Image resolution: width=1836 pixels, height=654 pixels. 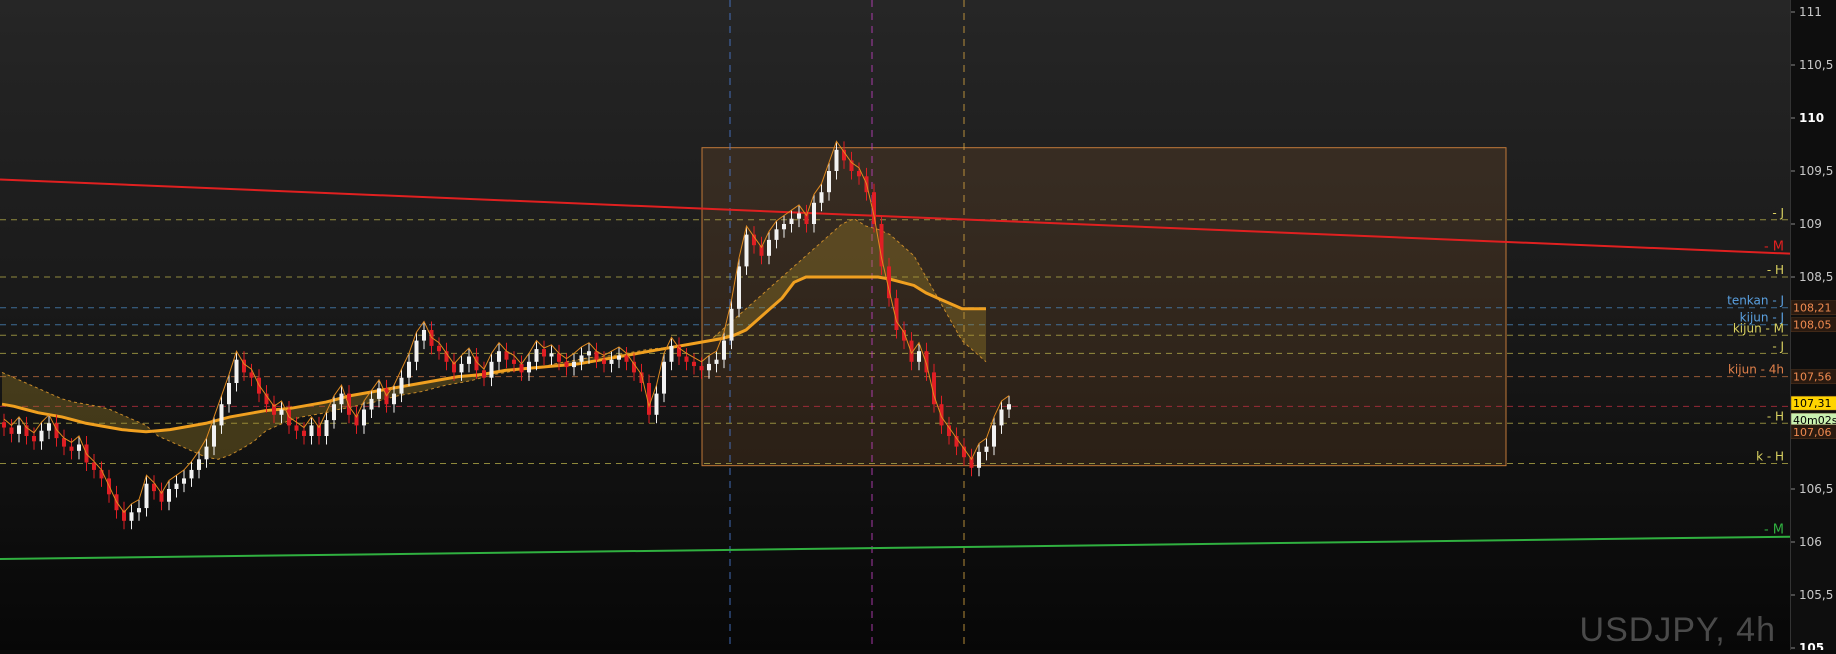 I want to click on price-tag-1: 108,05, so click(x=1812, y=325).